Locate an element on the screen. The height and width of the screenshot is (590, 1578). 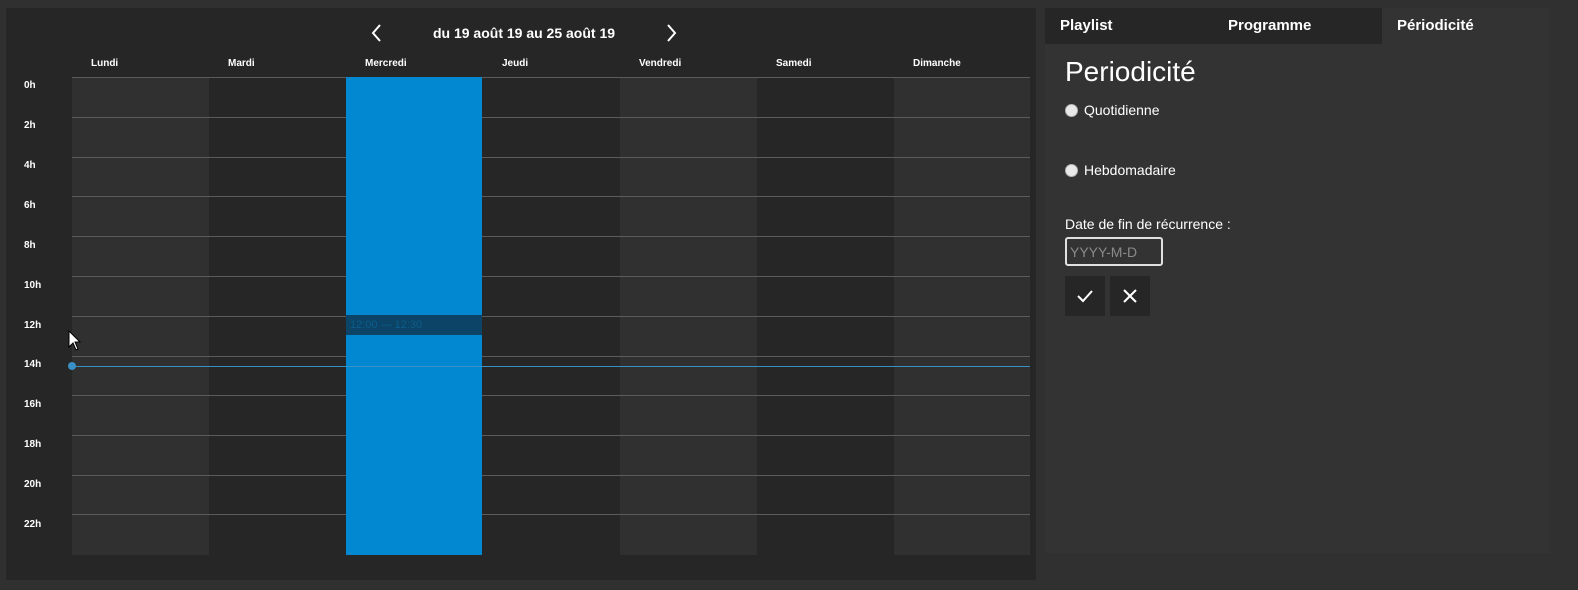
hour-label: 8h is located at coordinates (30, 245).